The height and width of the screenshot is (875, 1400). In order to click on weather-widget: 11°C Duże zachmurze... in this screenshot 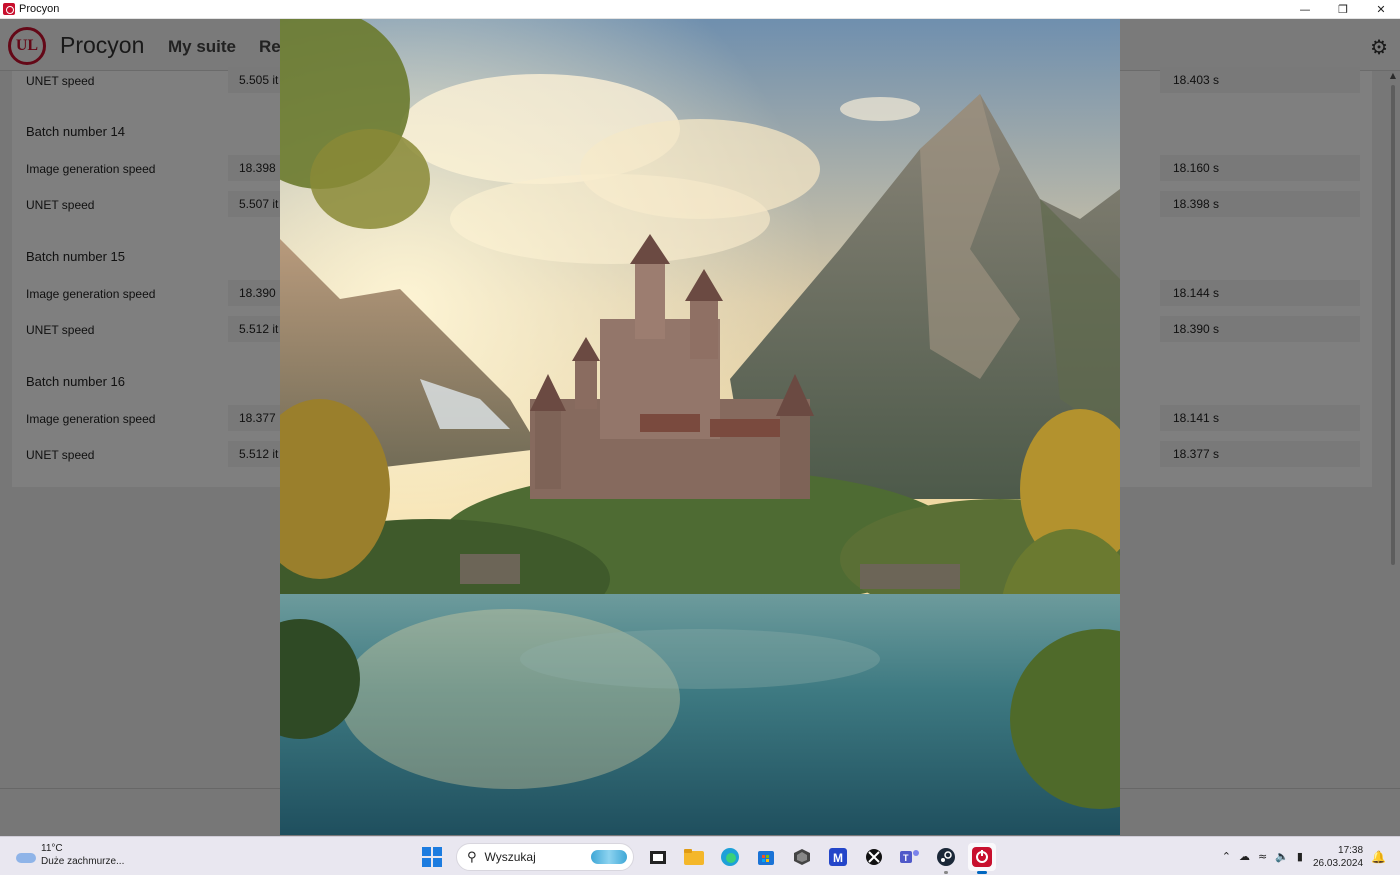, I will do `click(69, 855)`.